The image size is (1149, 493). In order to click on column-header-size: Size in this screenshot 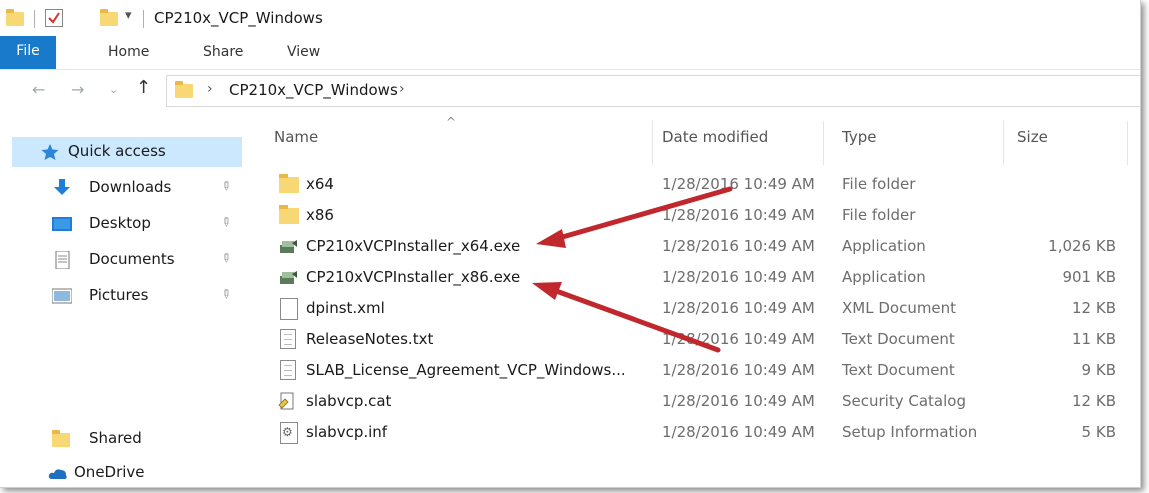, I will do `click(1032, 137)`.